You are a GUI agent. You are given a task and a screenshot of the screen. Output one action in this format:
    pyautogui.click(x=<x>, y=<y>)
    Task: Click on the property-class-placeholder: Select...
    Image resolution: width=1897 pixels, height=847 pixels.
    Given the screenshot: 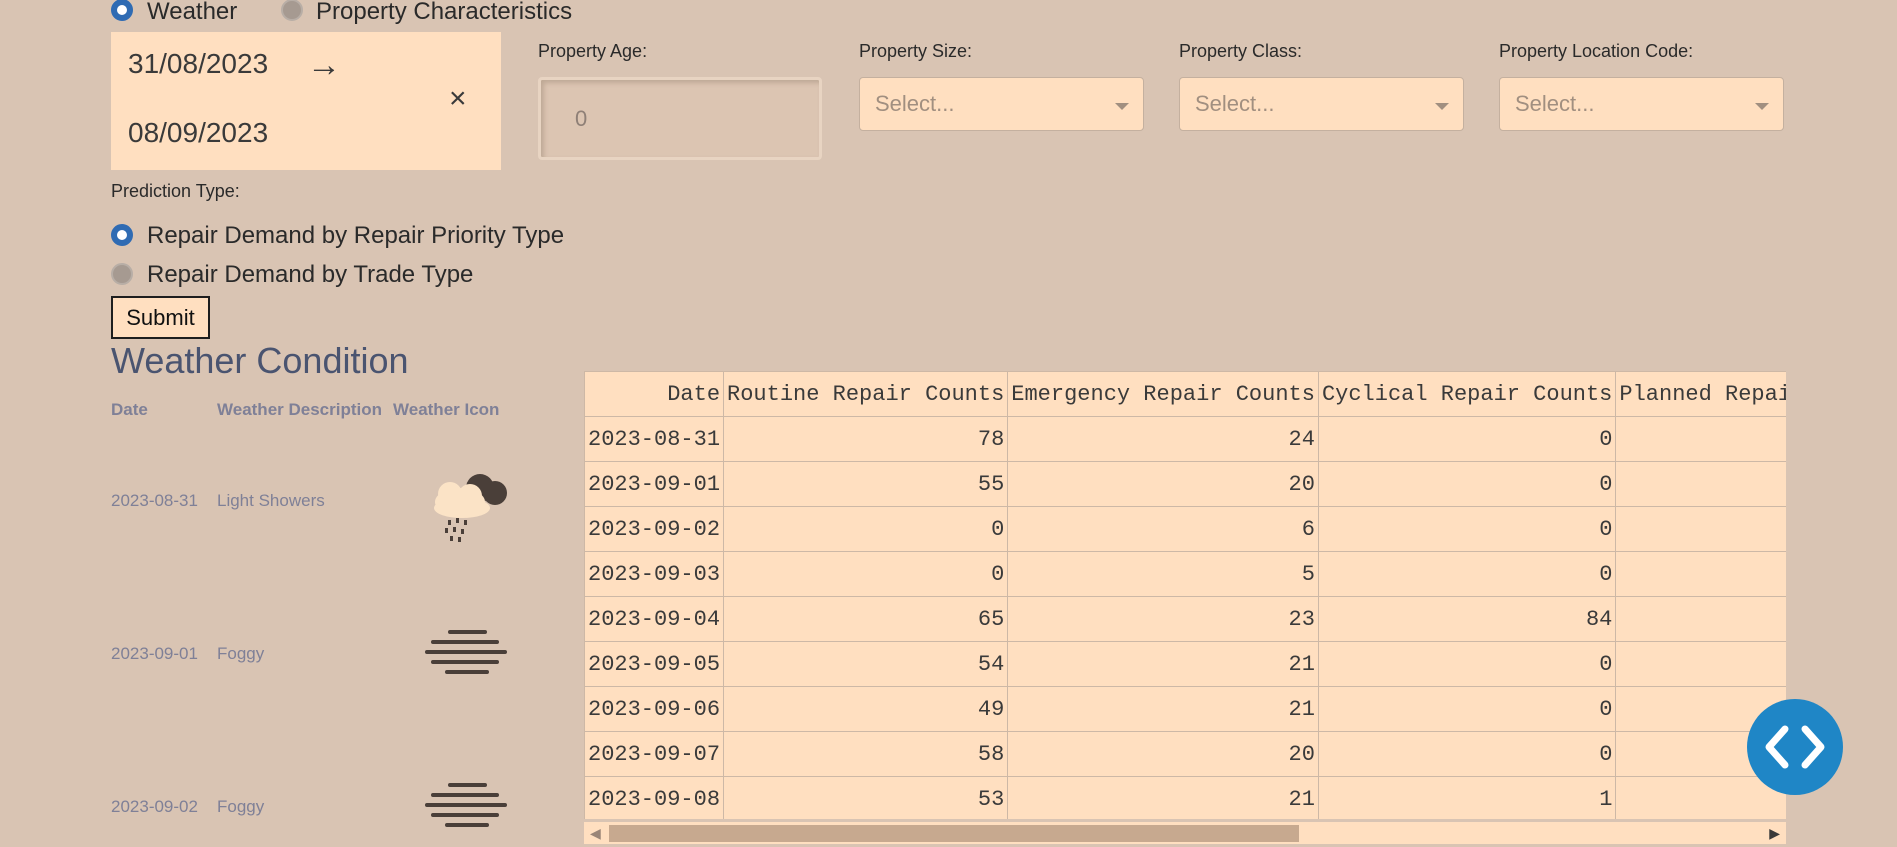 What is the action you would take?
    pyautogui.click(x=1235, y=103)
    